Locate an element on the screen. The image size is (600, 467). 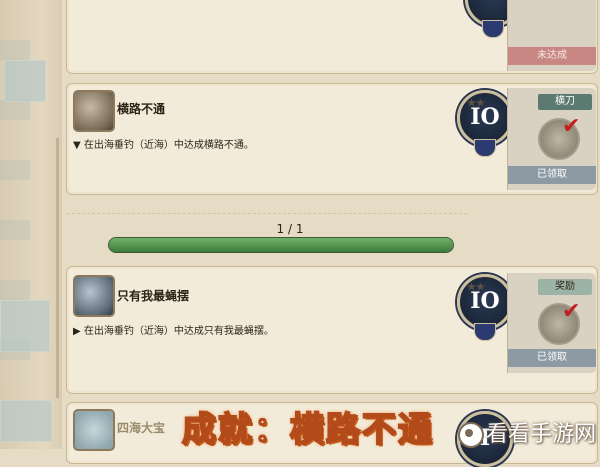
achievement-title: 四海大宝 is located at coordinates (141, 428).